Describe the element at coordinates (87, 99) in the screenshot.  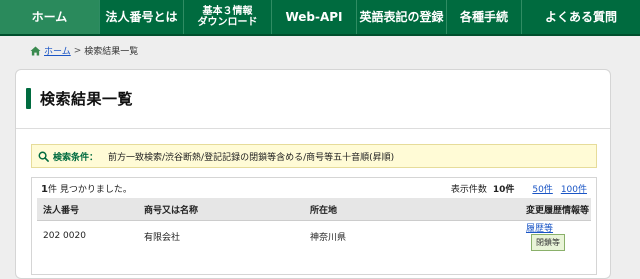
I see `page-title: 検索結果一覧` at that location.